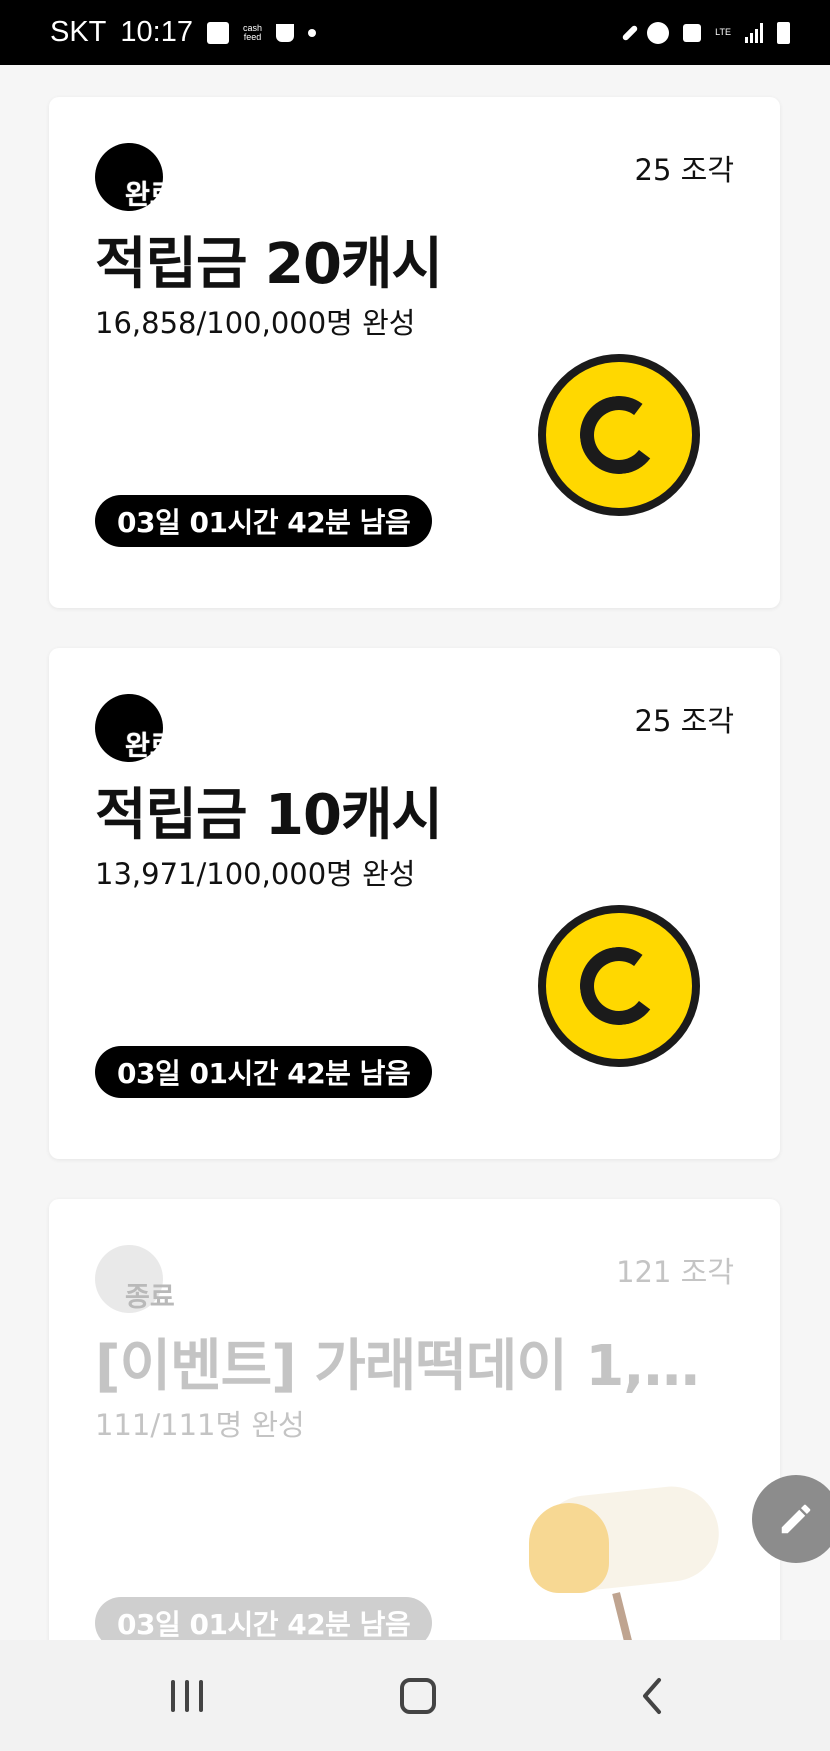  What do you see at coordinates (156, 32) in the screenshot?
I see `clock: 10:17` at bounding box center [156, 32].